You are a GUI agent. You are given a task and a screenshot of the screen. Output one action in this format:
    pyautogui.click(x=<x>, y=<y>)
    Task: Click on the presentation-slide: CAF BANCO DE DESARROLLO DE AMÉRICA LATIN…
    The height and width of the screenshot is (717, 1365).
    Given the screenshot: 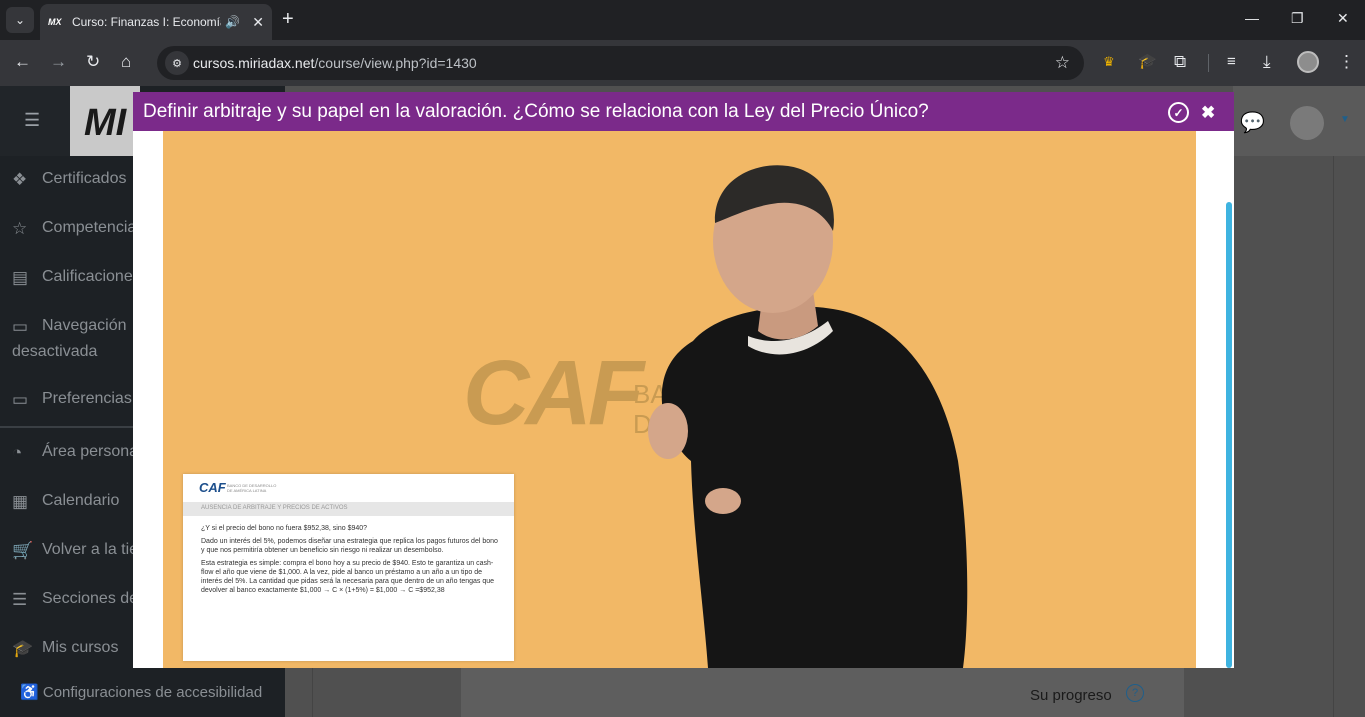 What is the action you would take?
    pyautogui.click(x=348, y=567)
    